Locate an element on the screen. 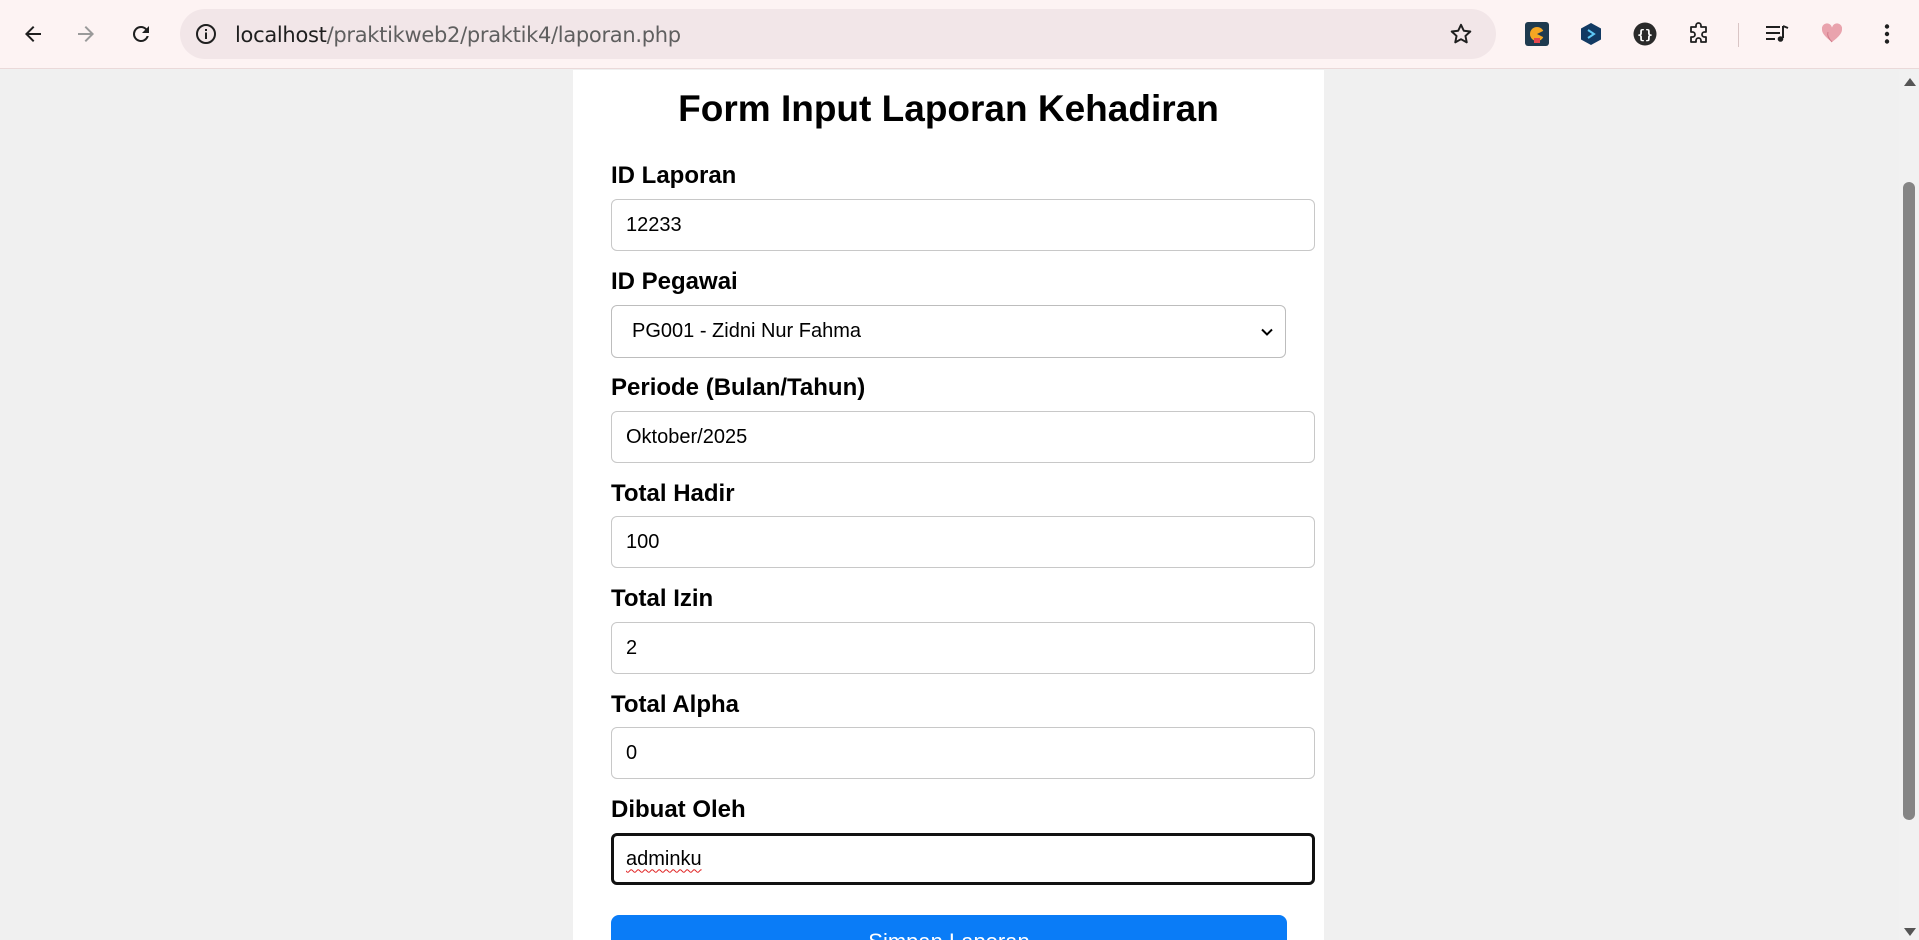 This screenshot has width=1919, height=940. puzzle-icon is located at coordinates (1698, 32).